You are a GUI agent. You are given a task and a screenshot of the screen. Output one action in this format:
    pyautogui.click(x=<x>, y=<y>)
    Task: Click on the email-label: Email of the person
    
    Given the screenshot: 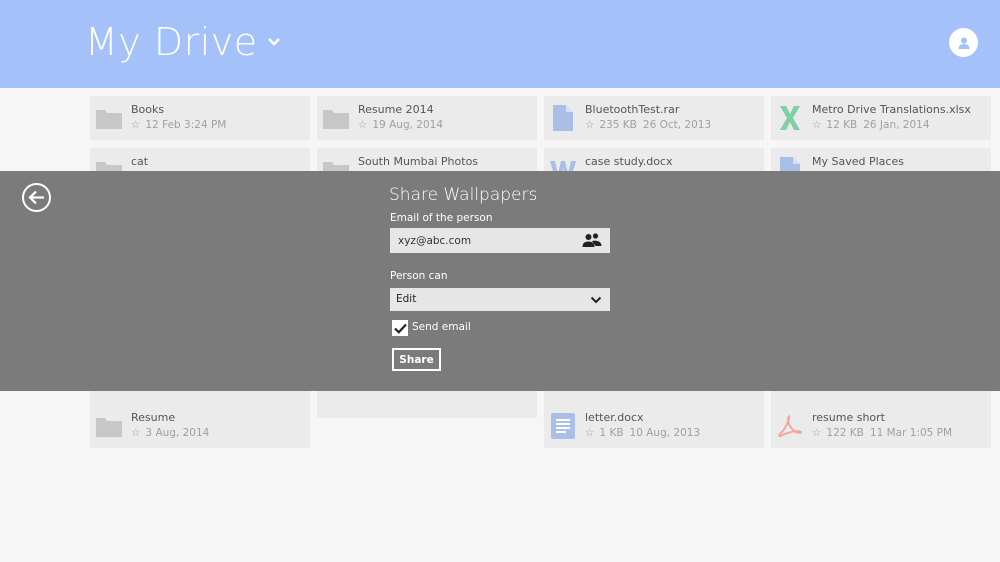 What is the action you would take?
    pyautogui.click(x=441, y=218)
    